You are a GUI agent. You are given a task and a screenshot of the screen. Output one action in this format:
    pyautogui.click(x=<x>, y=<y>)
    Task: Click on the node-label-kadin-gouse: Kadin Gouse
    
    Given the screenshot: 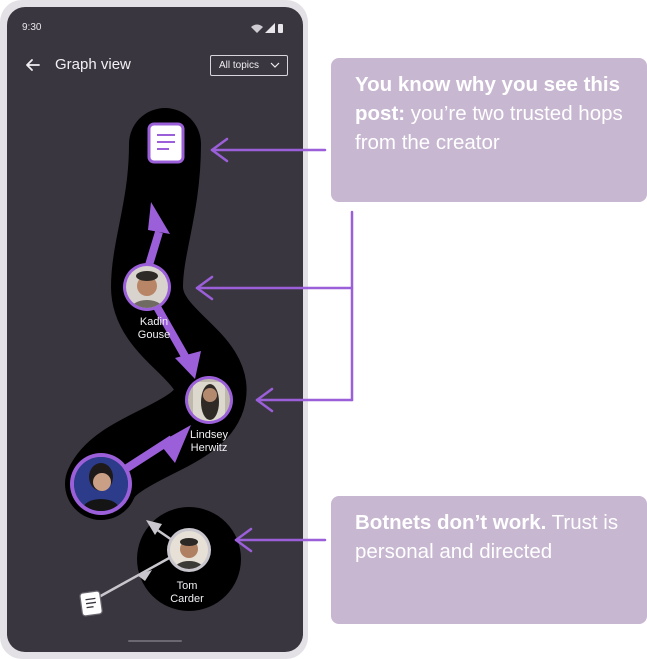 What is the action you would take?
    pyautogui.click(x=154, y=329)
    